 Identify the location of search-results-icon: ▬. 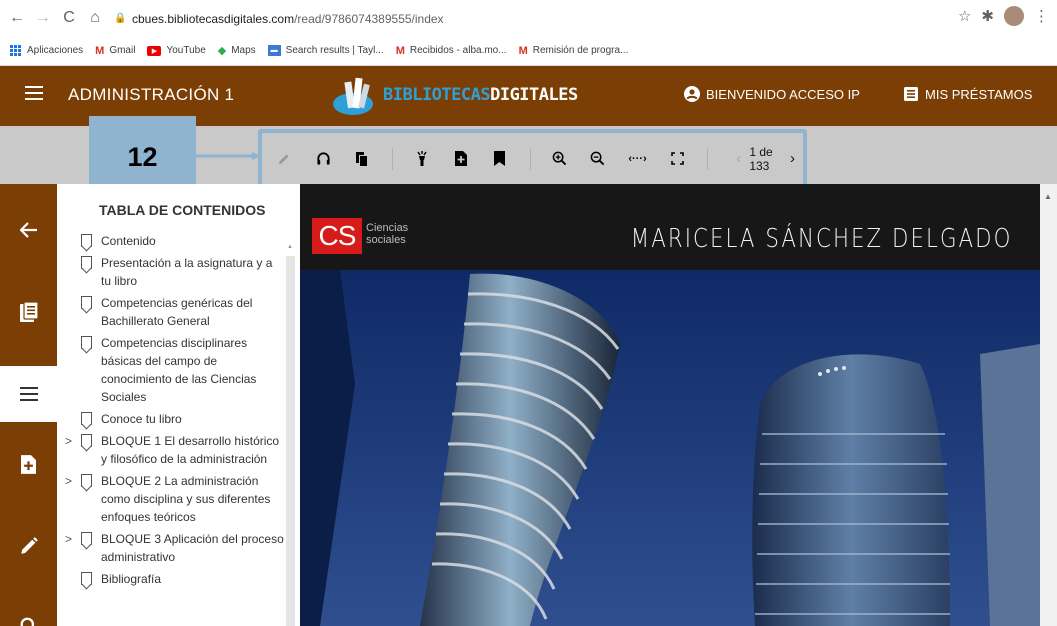
(274, 50).